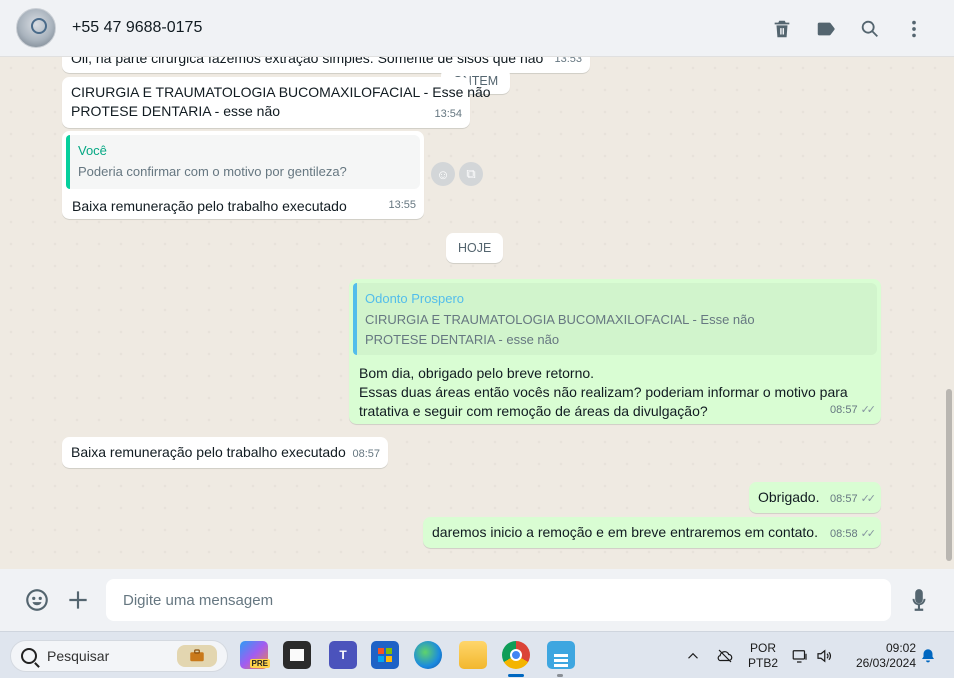 The width and height of the screenshot is (954, 678). I want to click on taskbar-search: Pesquisar, so click(119, 656).